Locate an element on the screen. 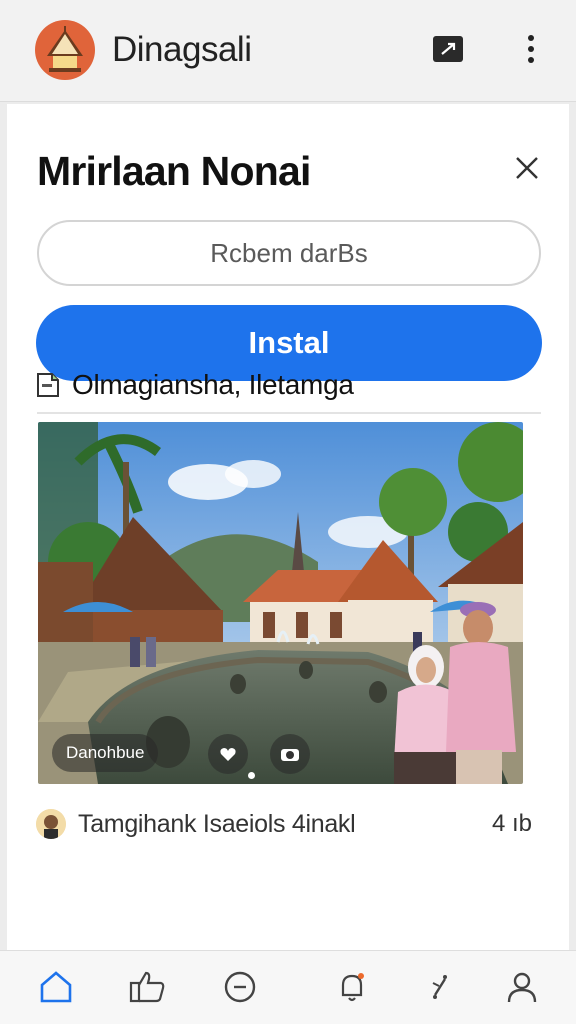 The image size is (576, 1024). app-bar: Dinagsali is located at coordinates (288, 51).